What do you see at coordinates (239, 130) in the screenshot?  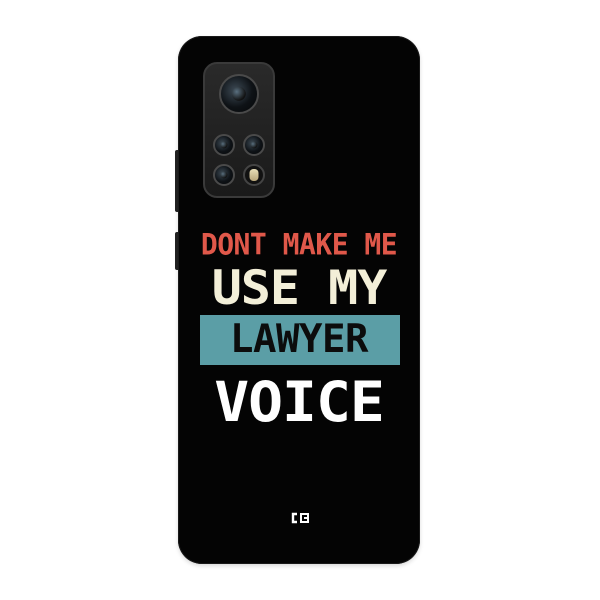 I see `camera-module` at bounding box center [239, 130].